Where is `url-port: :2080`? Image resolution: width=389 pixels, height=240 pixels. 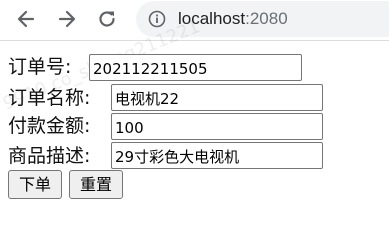
url-port: :2080 is located at coordinates (266, 18).